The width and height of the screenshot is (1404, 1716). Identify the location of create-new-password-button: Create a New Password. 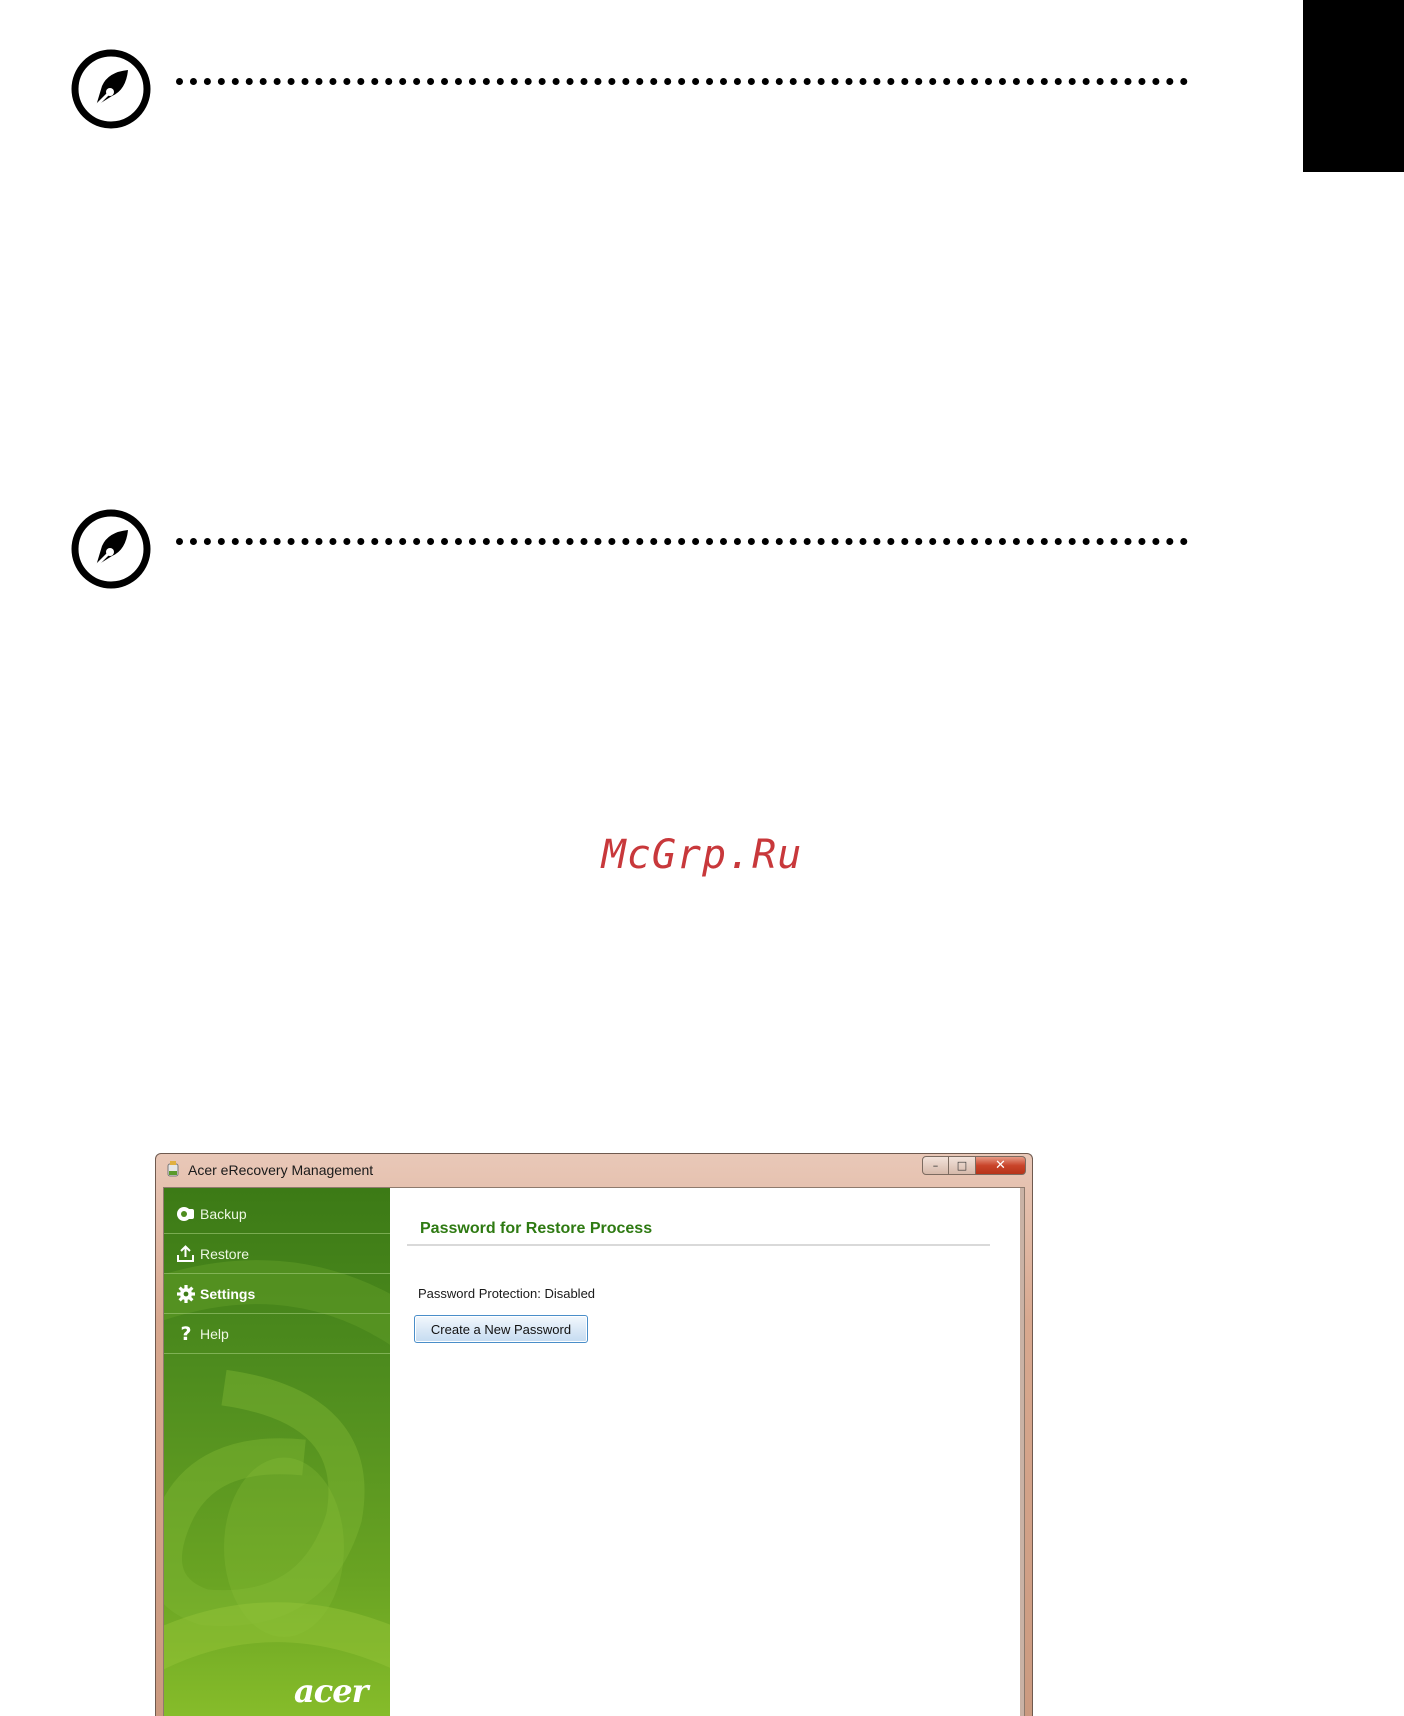
(501, 1329).